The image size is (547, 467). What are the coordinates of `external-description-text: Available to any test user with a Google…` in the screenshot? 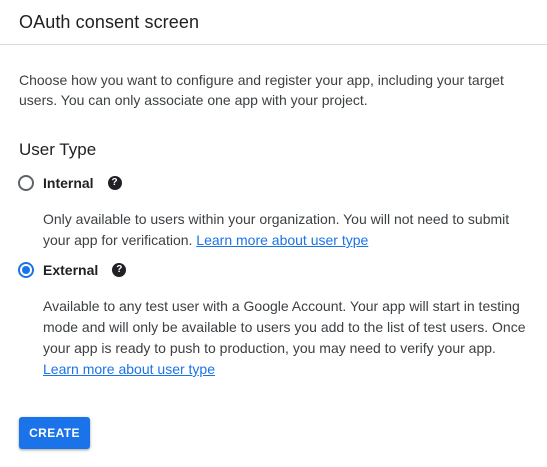 It's located at (284, 327).